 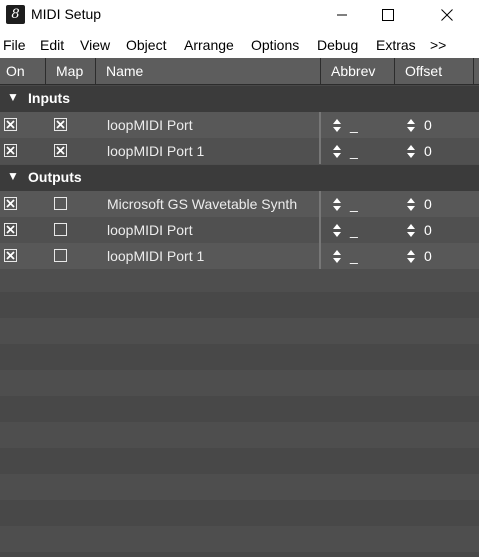 I want to click on menu-extras: Extras, so click(x=396, y=45).